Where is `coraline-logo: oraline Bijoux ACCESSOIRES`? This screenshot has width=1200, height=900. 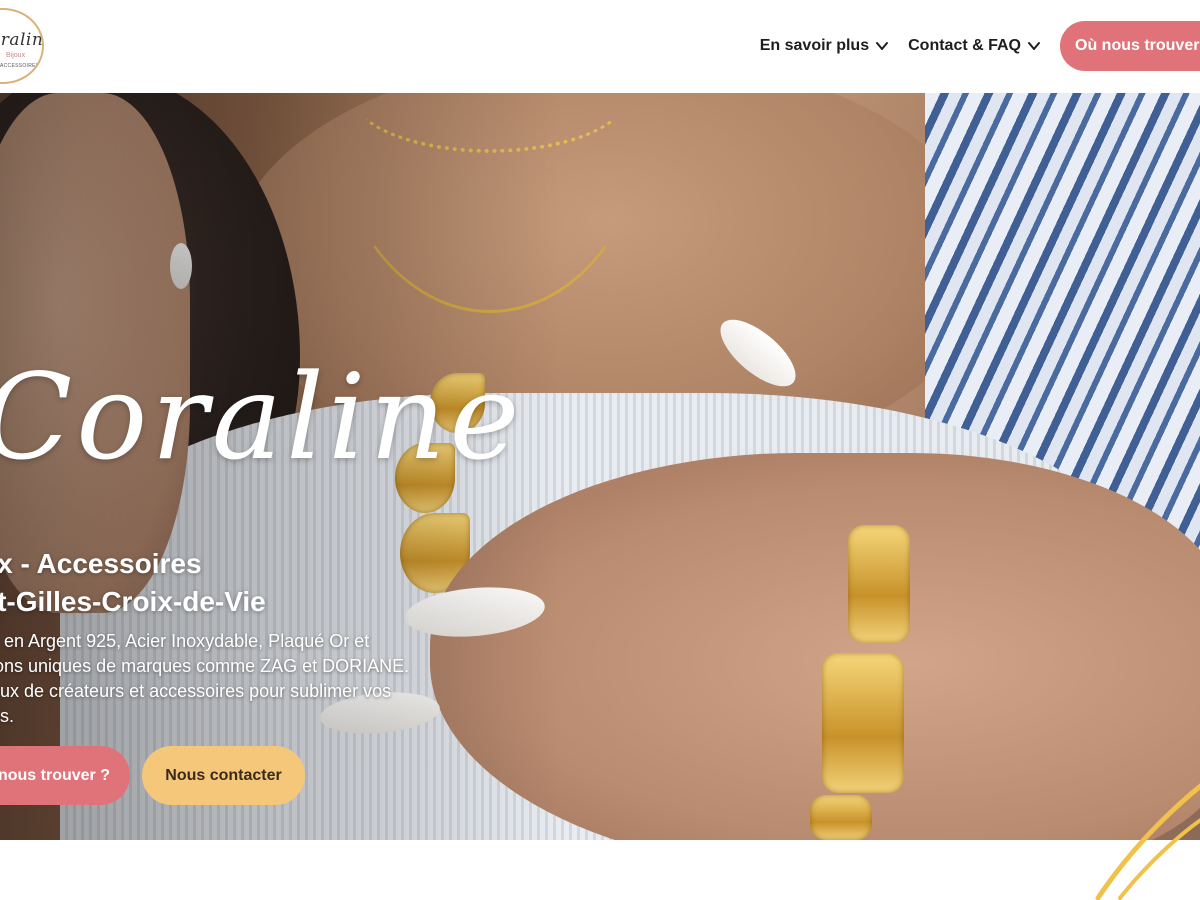
coraline-logo: oraline Bijoux ACCESSOIRES is located at coordinates (22, 46).